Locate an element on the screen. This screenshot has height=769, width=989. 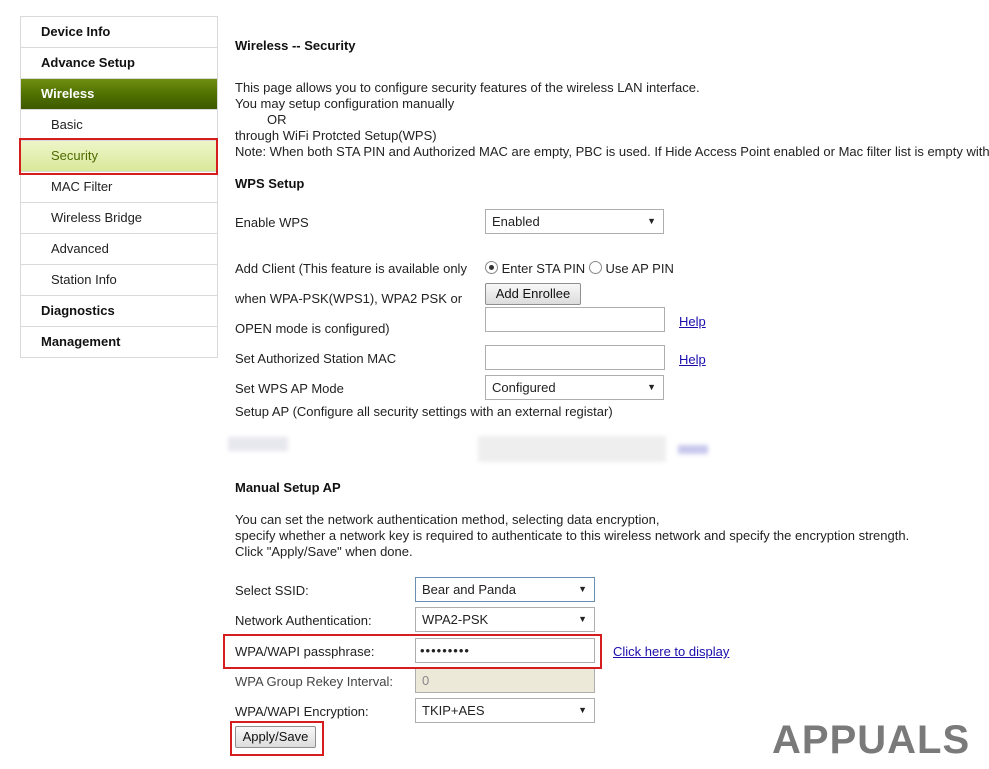
radio-use-ap-pin is located at coordinates (595, 267).